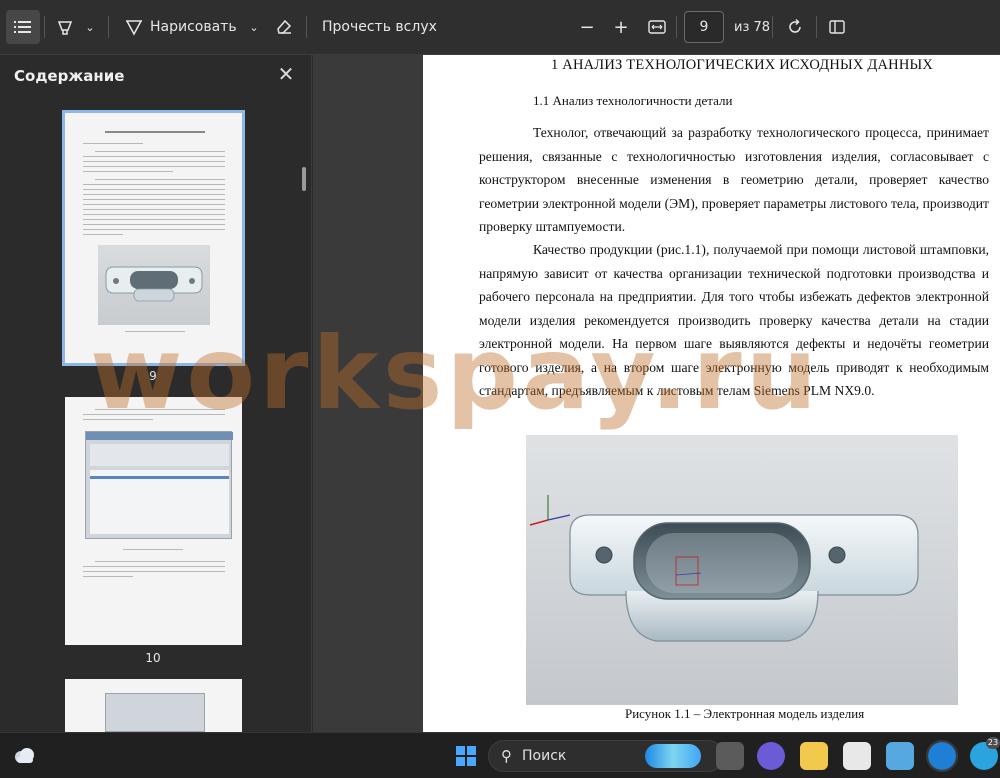  I want to click on close-sidebar-button: ✕, so click(286, 75).